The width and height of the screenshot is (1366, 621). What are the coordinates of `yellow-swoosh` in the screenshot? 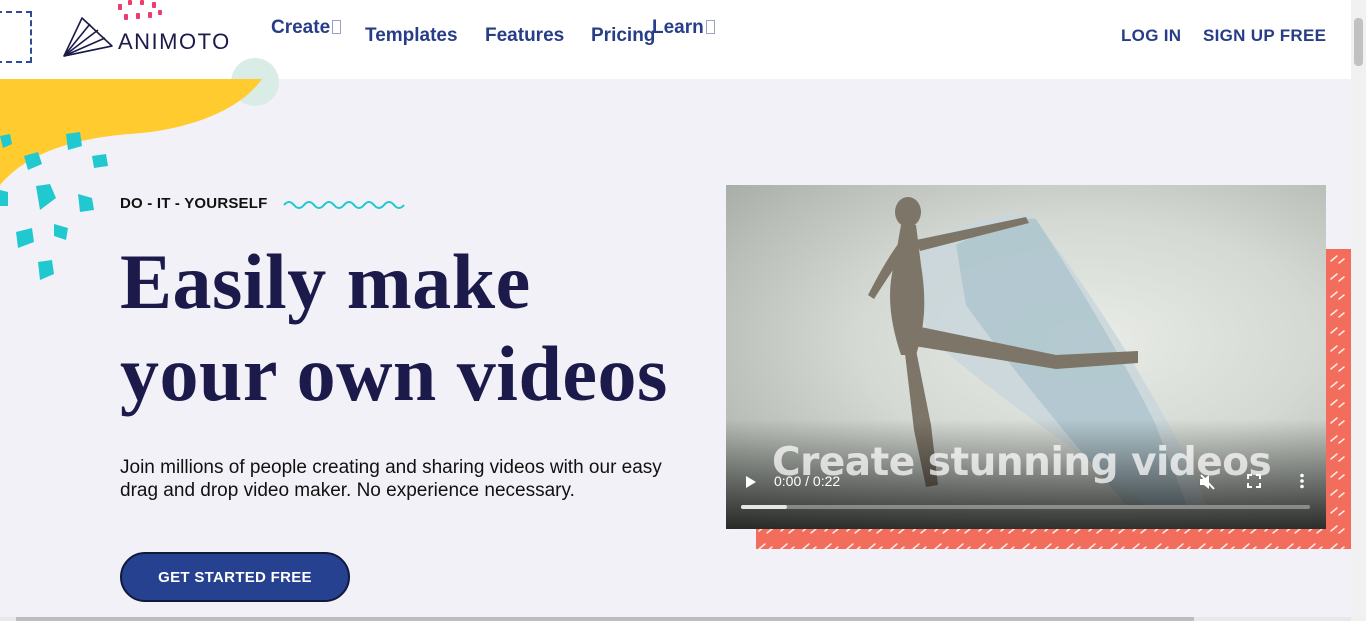 It's located at (131, 132).